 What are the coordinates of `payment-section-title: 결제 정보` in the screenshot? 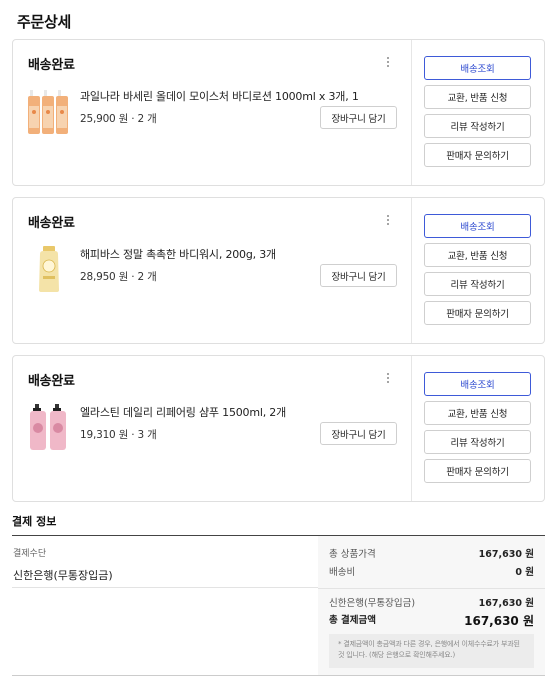 It's located at (34, 521).